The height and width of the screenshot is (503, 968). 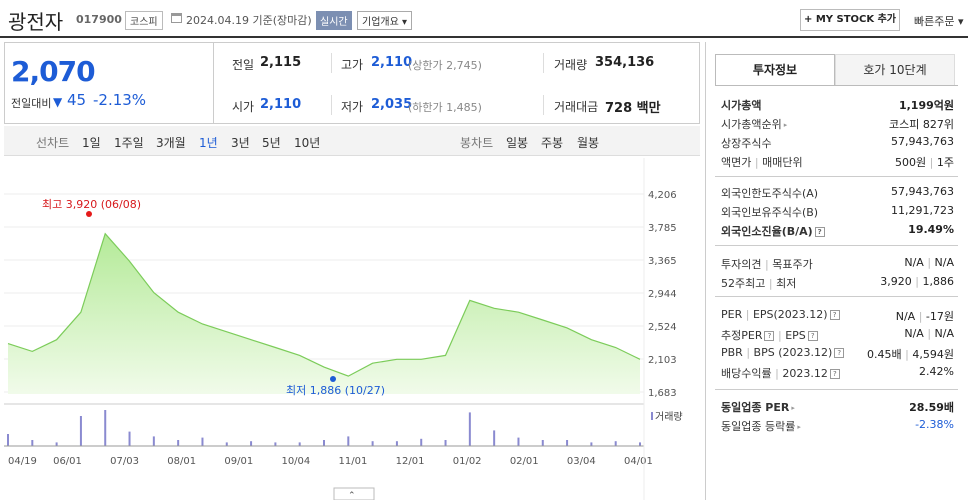 What do you see at coordinates (238, 461) in the screenshot?
I see `x-tick-label: 09/01` at bounding box center [238, 461].